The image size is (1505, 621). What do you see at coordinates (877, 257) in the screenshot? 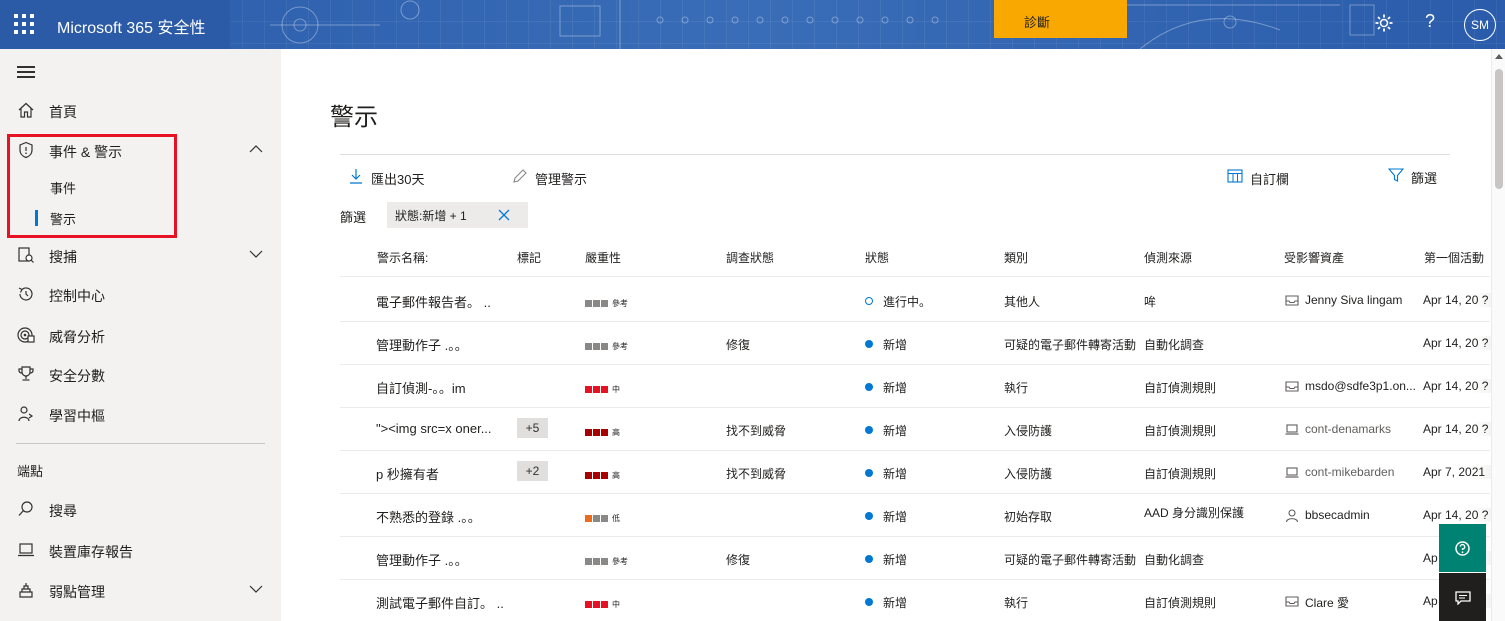
I see `column-header-status: 狀態` at bounding box center [877, 257].